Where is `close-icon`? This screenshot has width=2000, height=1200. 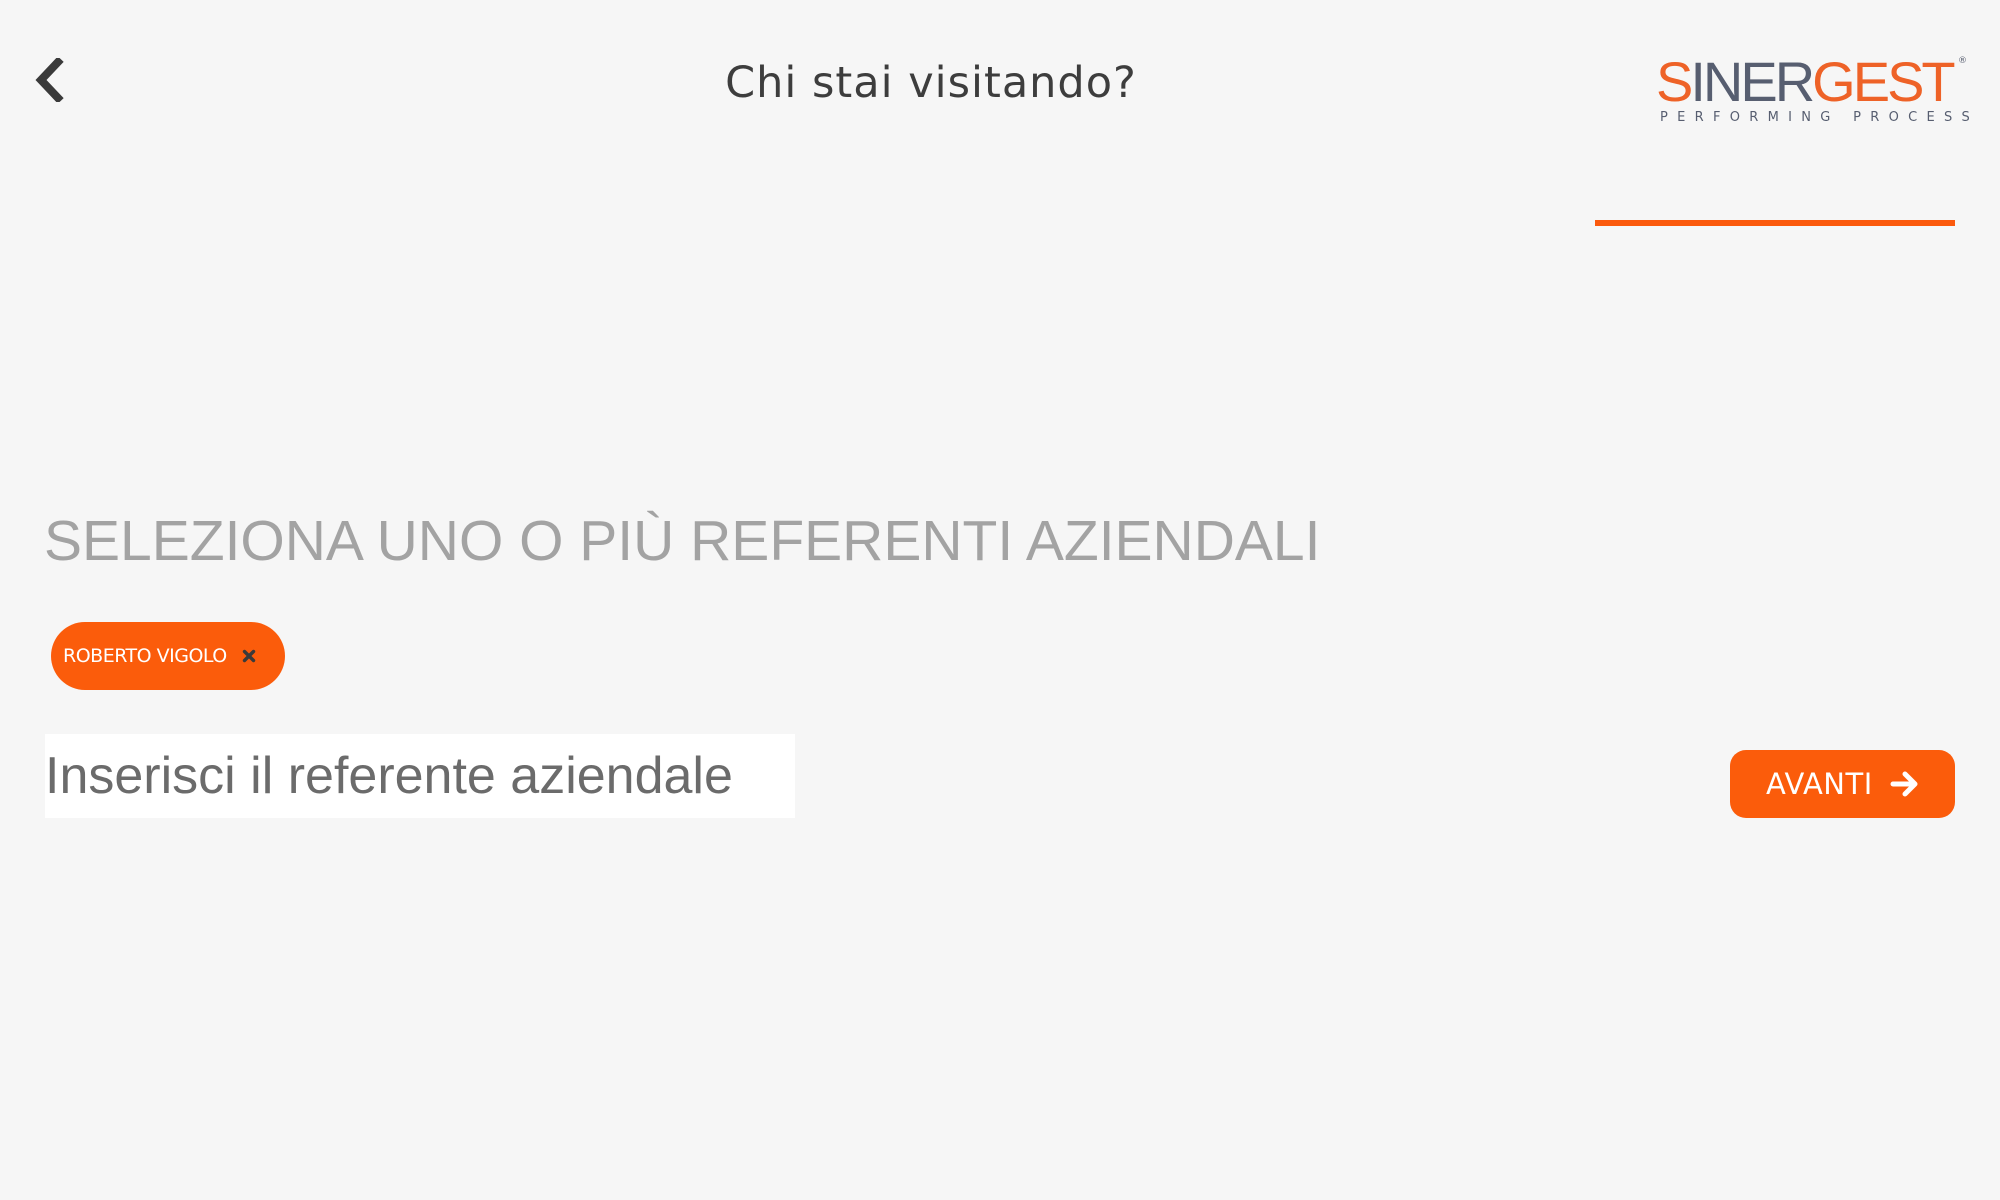 close-icon is located at coordinates (249, 656).